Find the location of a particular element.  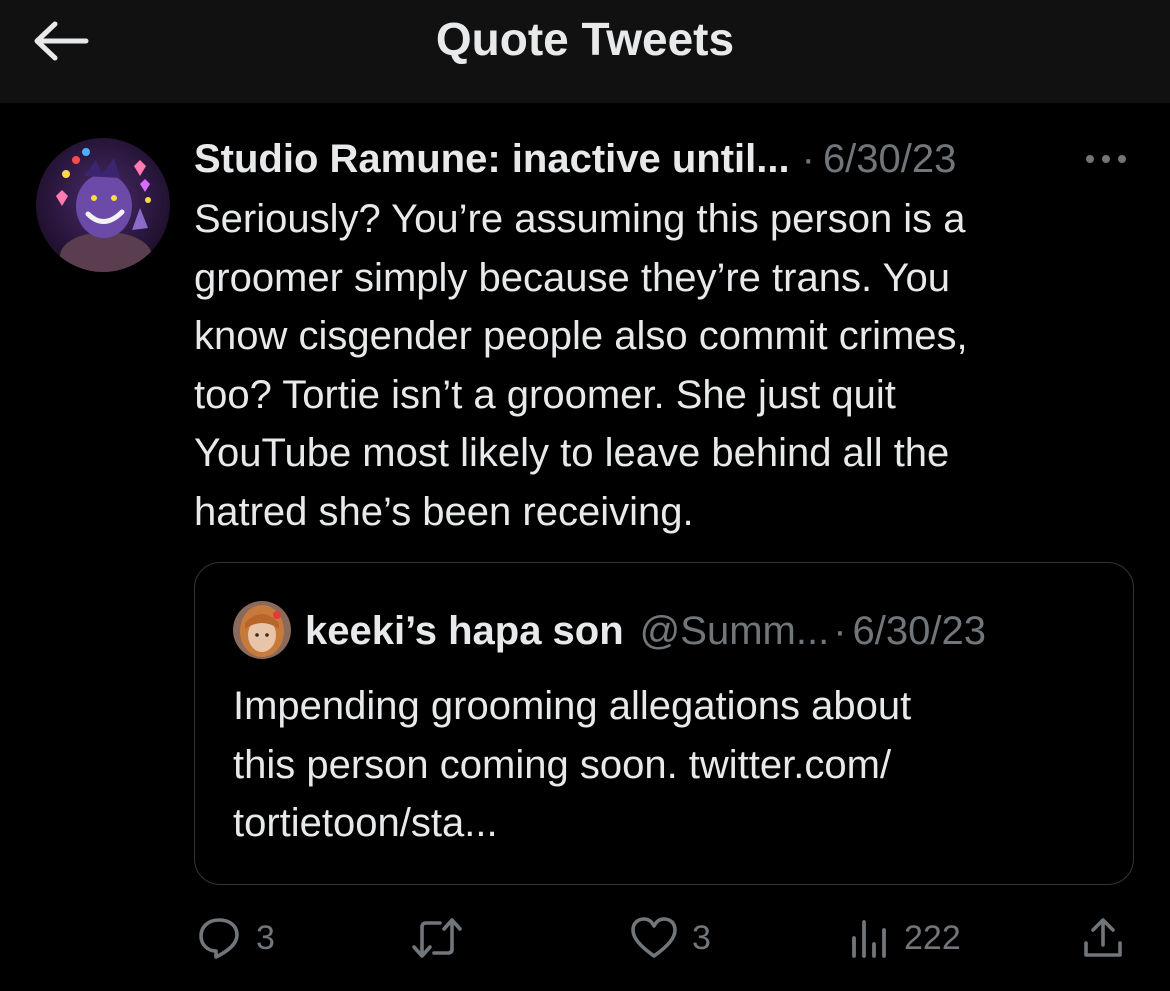

more-options-button is located at coordinates (1106, 159).